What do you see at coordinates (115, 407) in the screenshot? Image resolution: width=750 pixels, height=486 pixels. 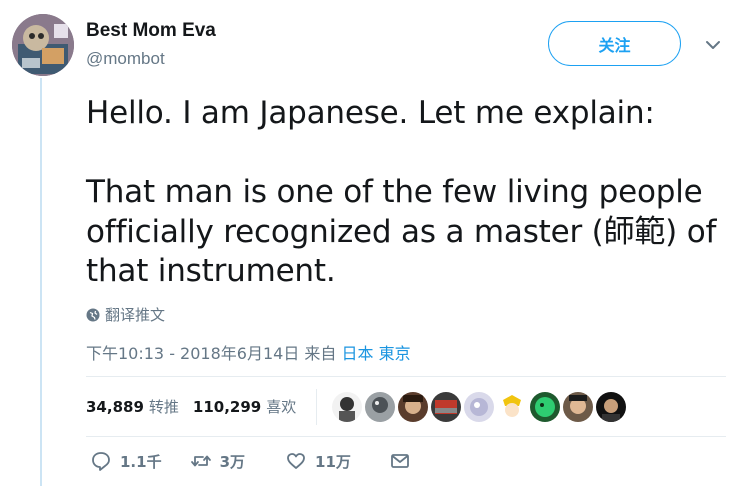 I see `retweets-count: 34,889` at bounding box center [115, 407].